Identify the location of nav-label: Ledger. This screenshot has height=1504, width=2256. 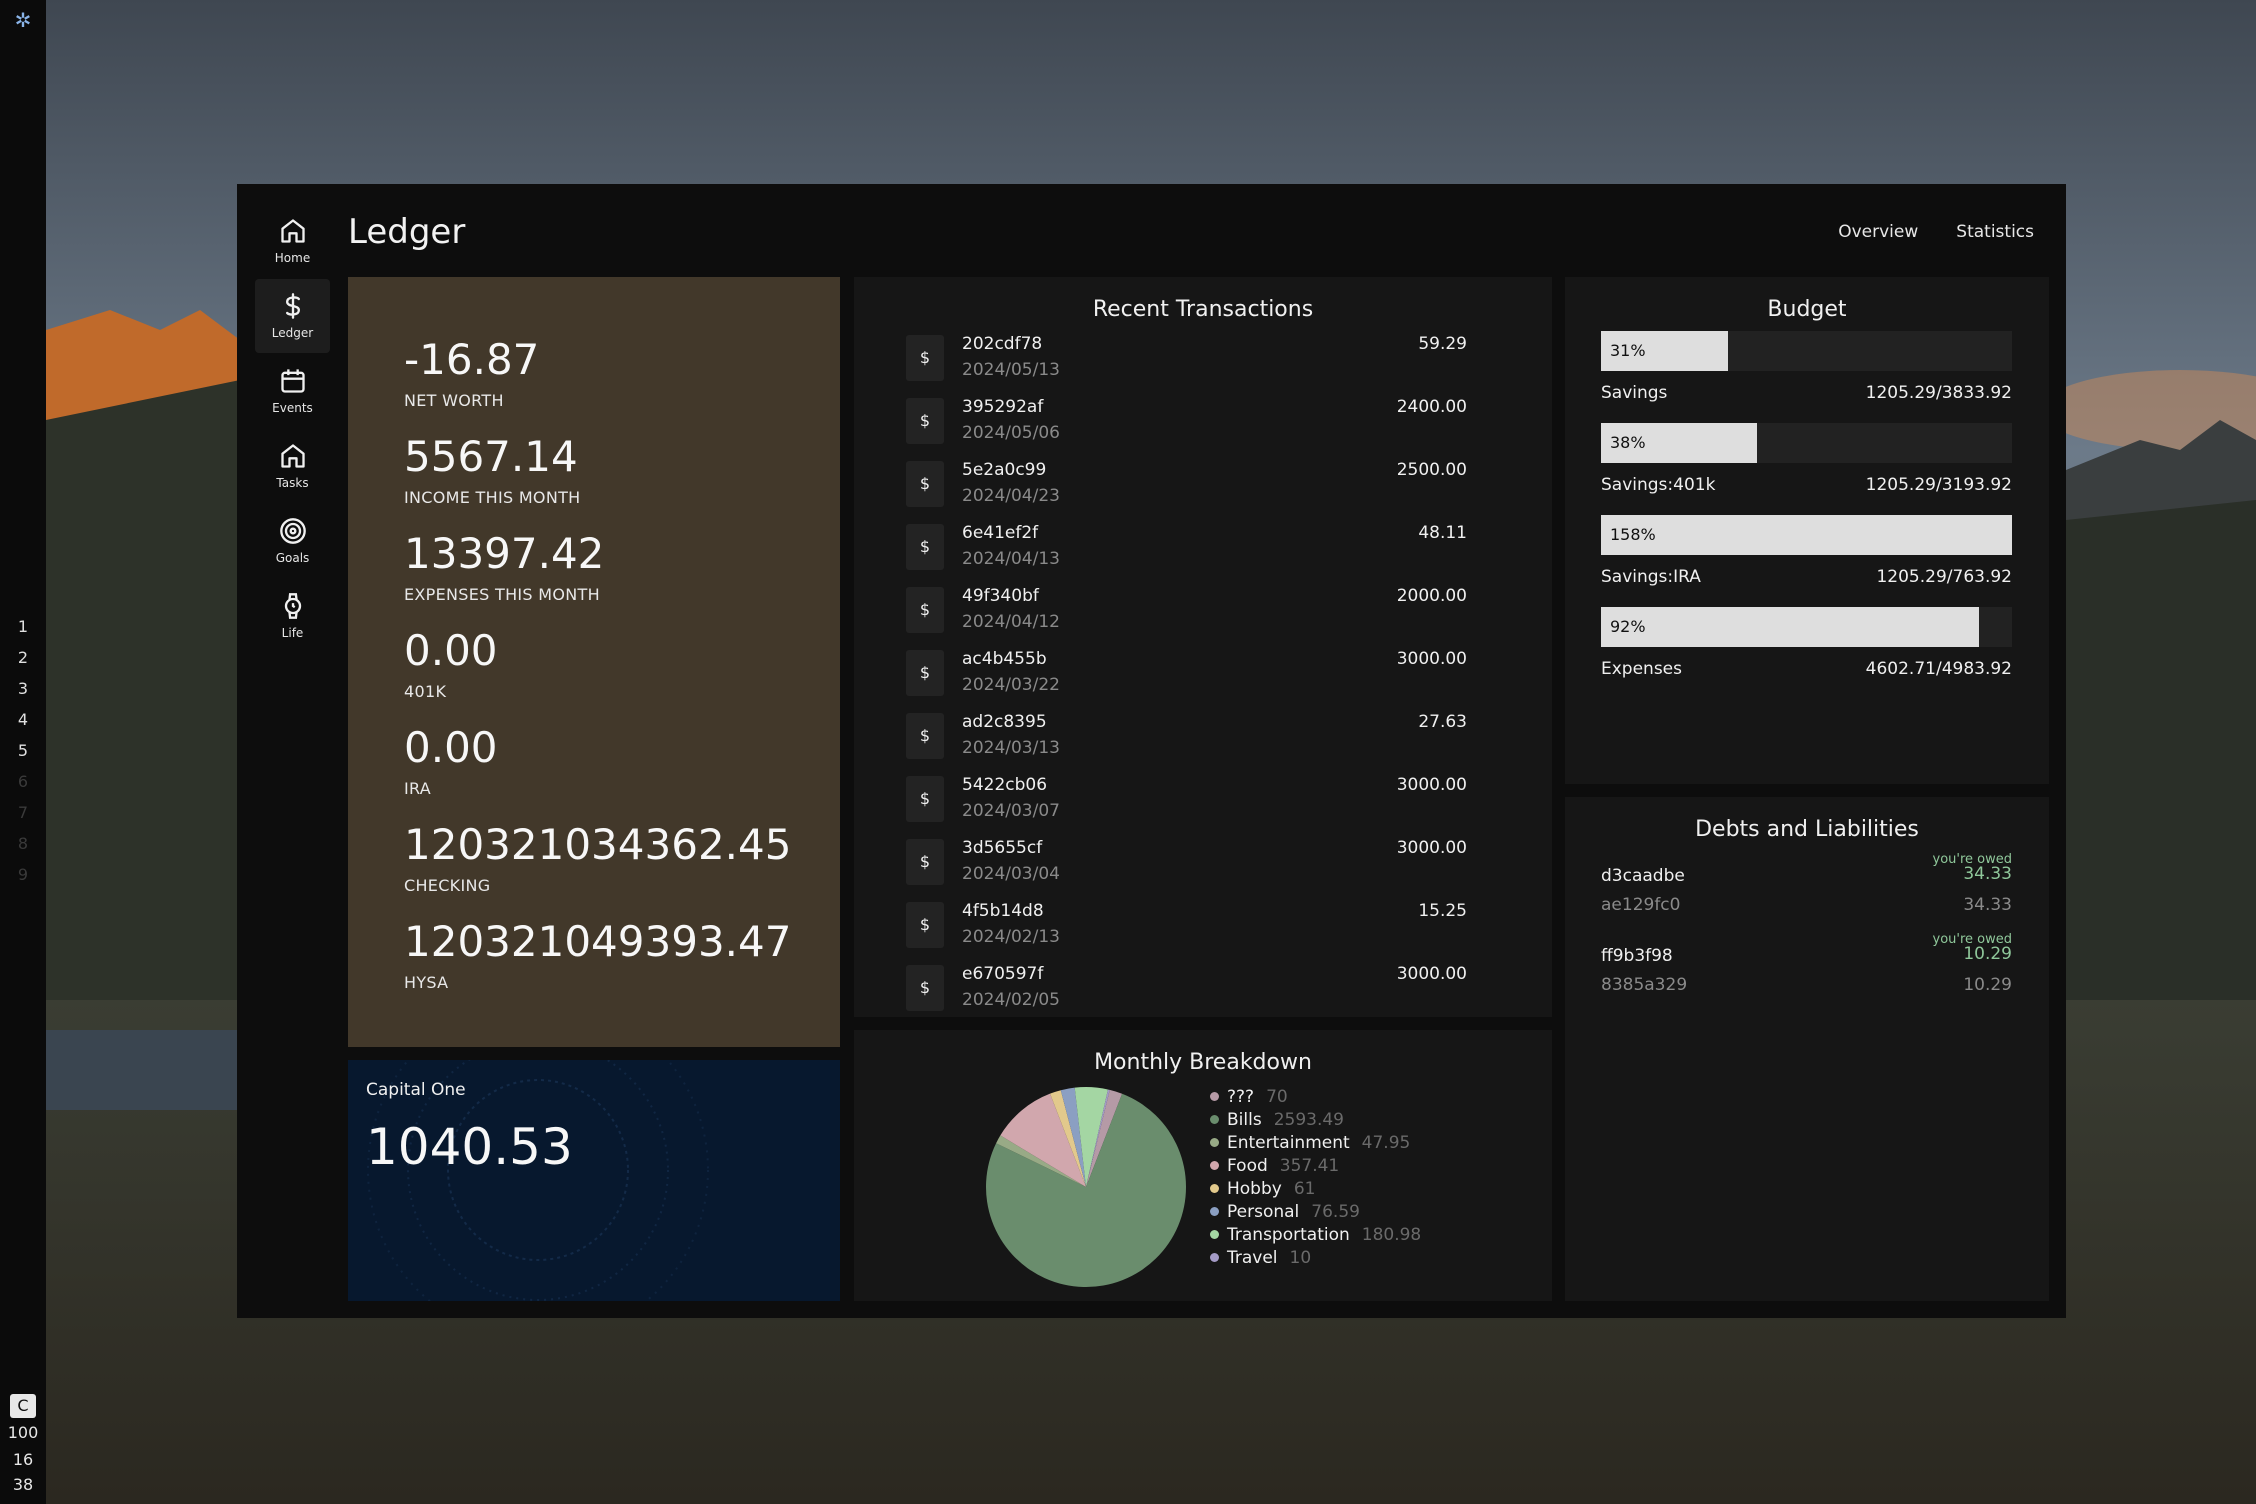
(292, 333).